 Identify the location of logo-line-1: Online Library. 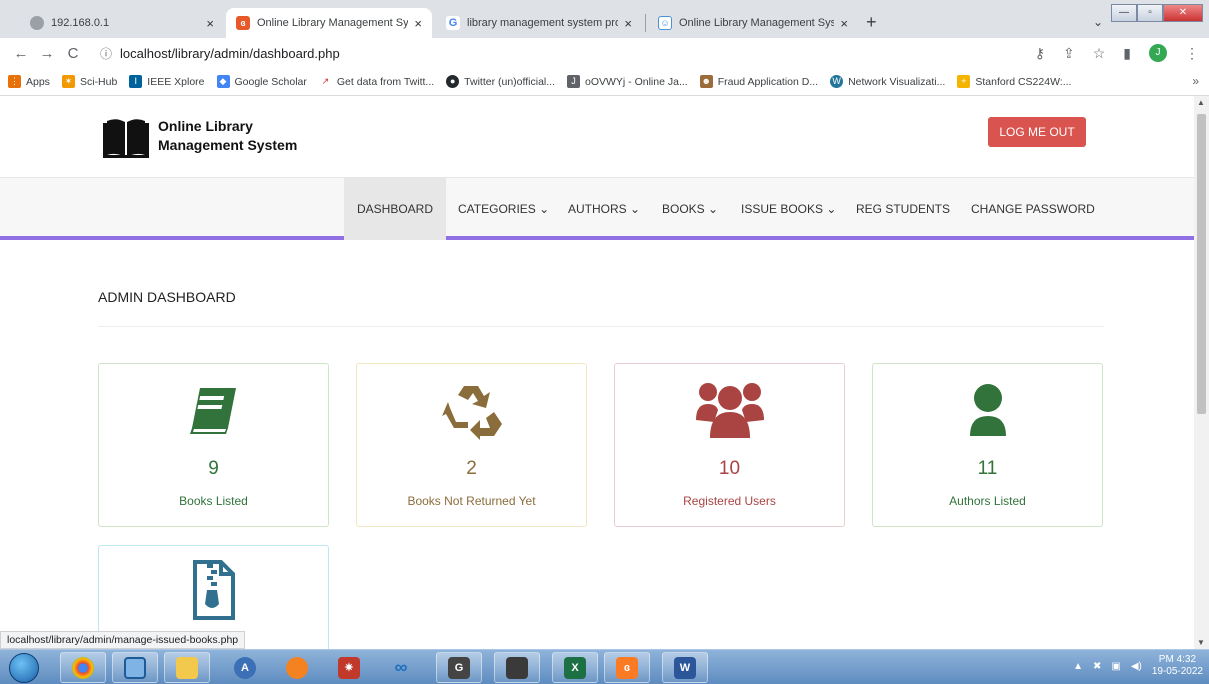
(205, 126).